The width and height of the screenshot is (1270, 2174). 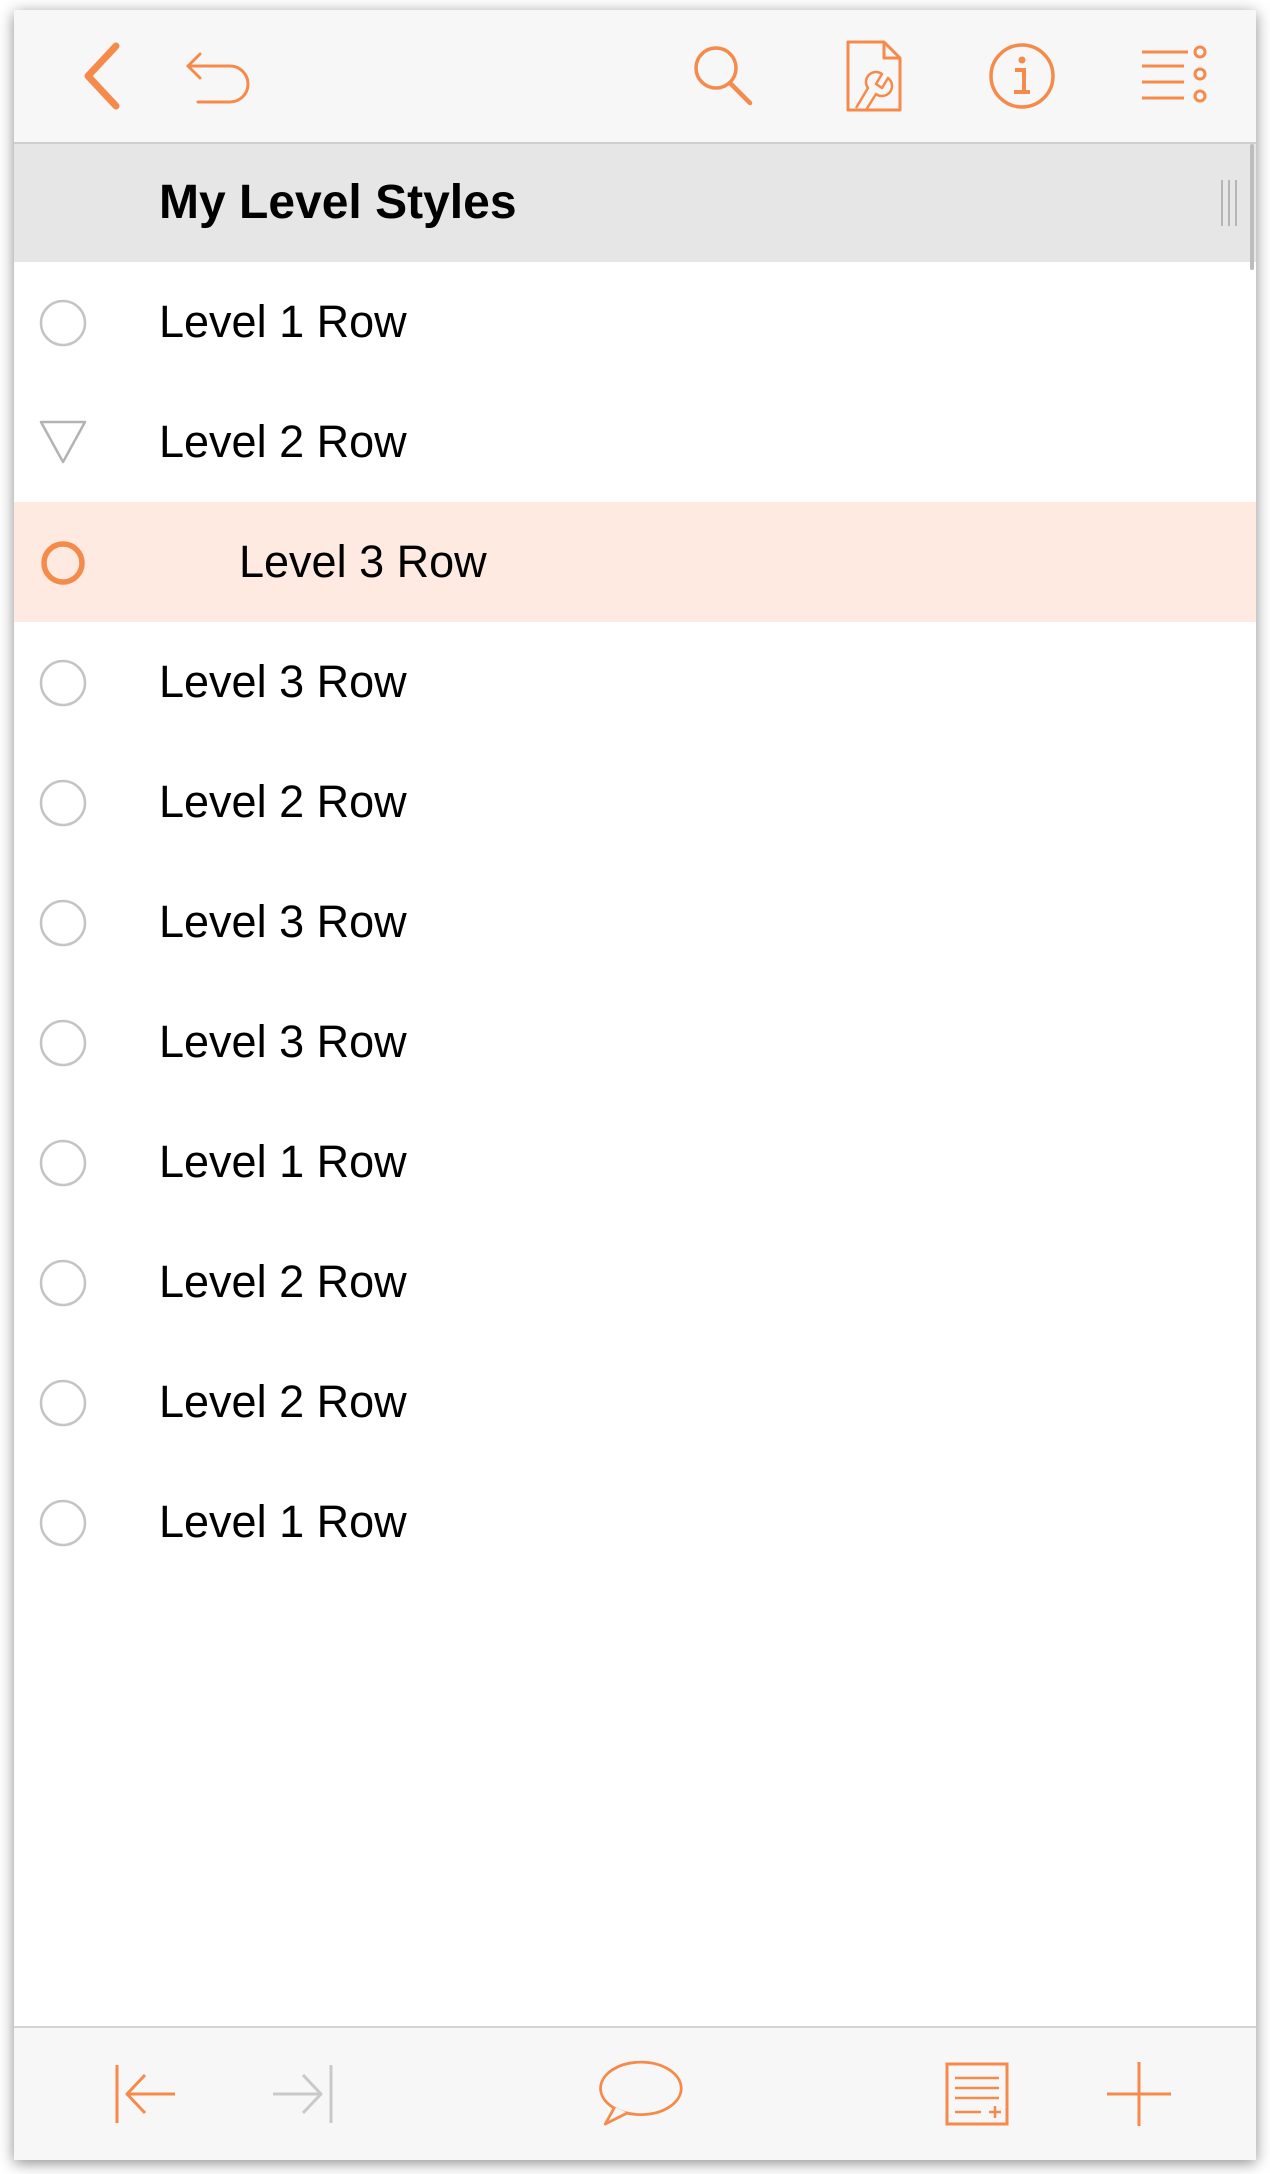 I want to click on list-options-icon, so click(x=1174, y=74).